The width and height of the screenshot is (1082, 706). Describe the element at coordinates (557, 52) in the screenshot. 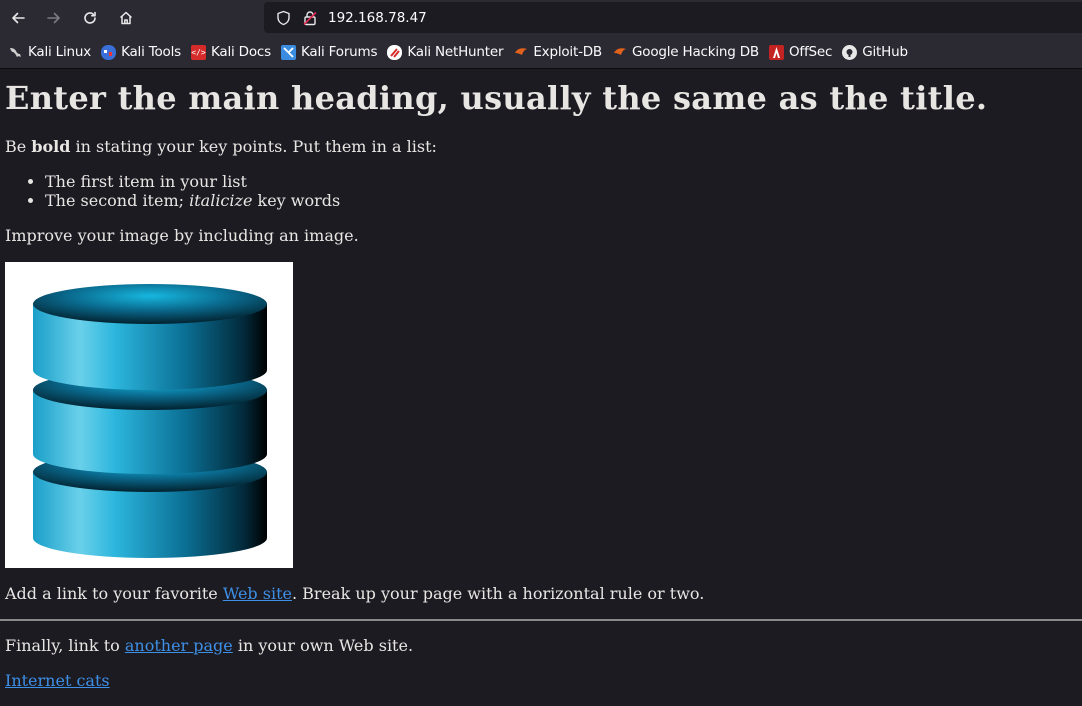

I see `bookmark-exploit-db: Exploit-DB` at that location.